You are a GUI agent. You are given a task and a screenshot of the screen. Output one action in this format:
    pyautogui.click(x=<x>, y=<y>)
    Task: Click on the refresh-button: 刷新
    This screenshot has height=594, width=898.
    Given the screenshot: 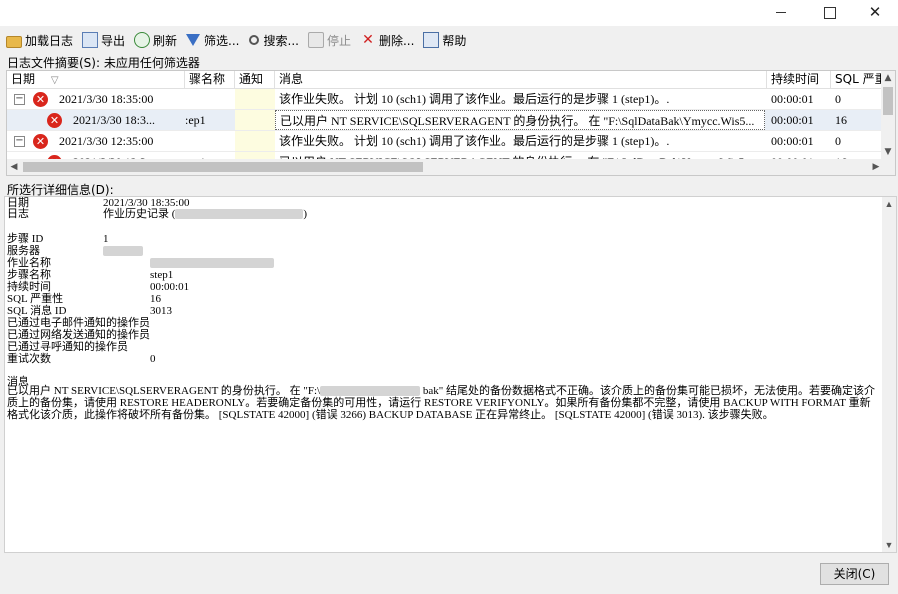 What is the action you would take?
    pyautogui.click(x=155, y=40)
    